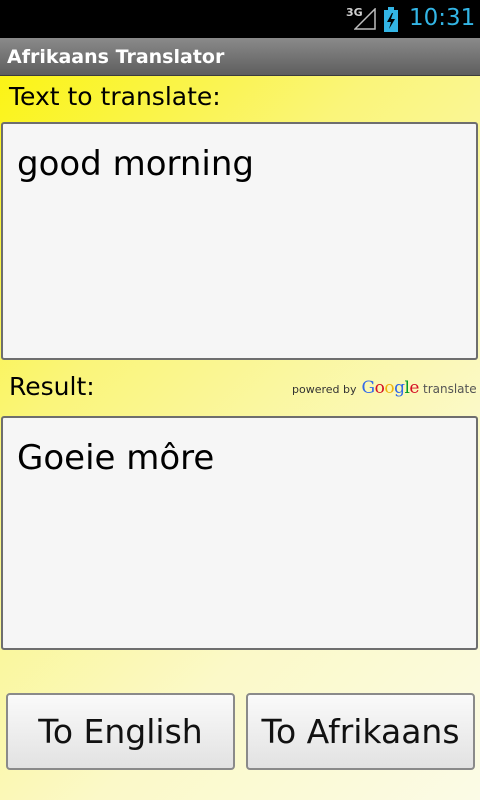 This screenshot has height=800, width=480. Describe the element at coordinates (449, 389) in the screenshot. I see `translate-text: translate` at that location.